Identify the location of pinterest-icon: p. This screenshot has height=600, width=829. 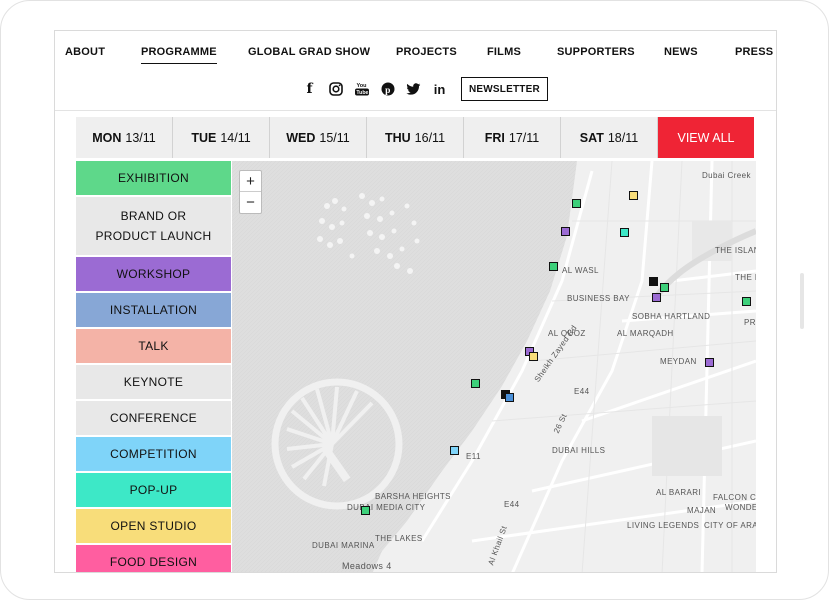
(387, 89).